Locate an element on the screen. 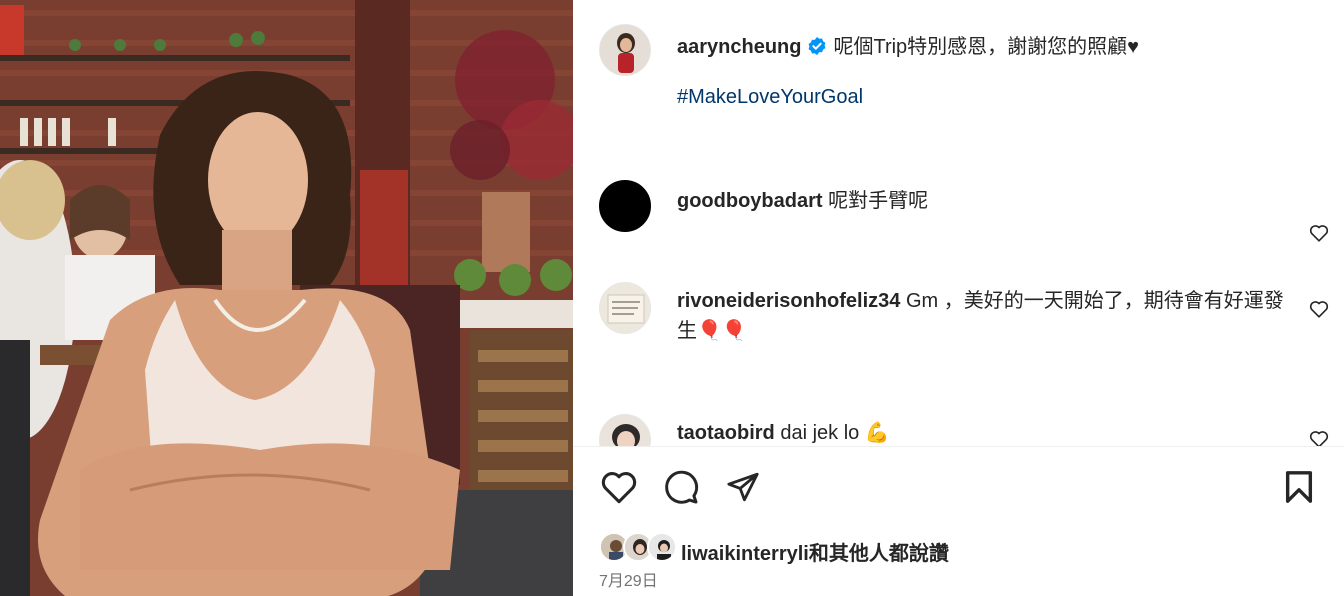 Image resolution: width=1344 pixels, height=596 pixels. speech-bubble-icon is located at coordinates (682, 487).